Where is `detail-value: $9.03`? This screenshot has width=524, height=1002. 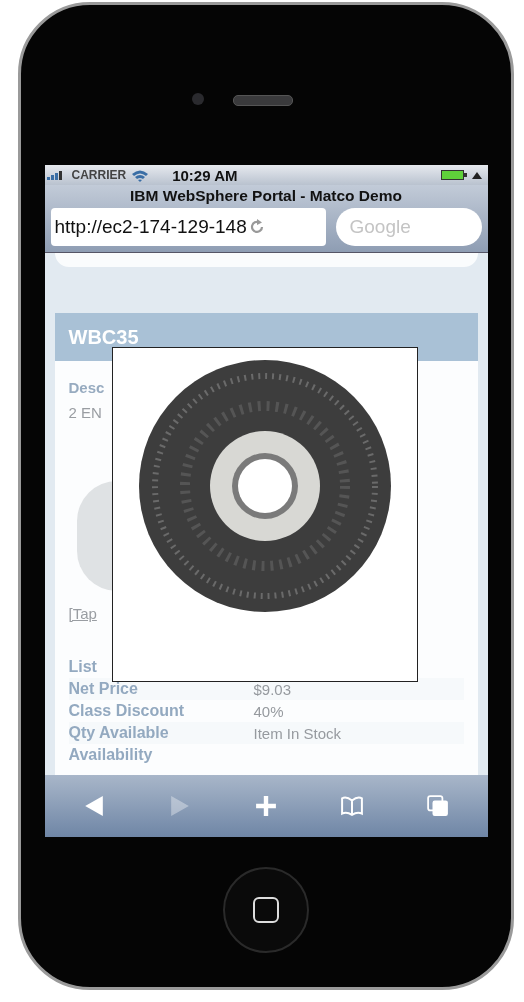
detail-value: $9.03 is located at coordinates (272, 689).